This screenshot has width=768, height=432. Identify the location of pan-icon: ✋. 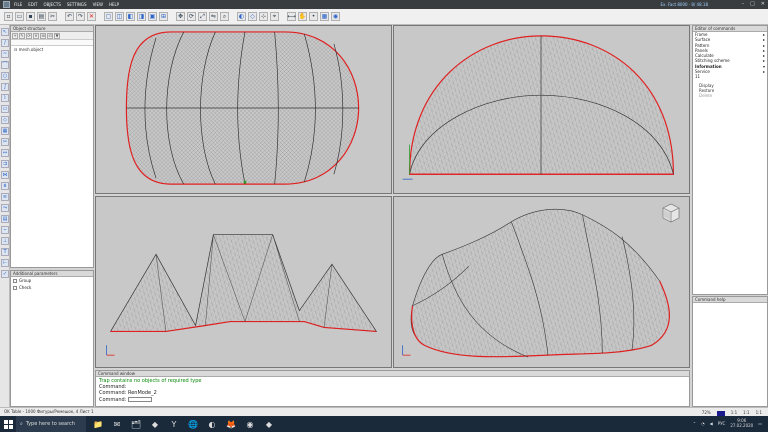
(302, 16).